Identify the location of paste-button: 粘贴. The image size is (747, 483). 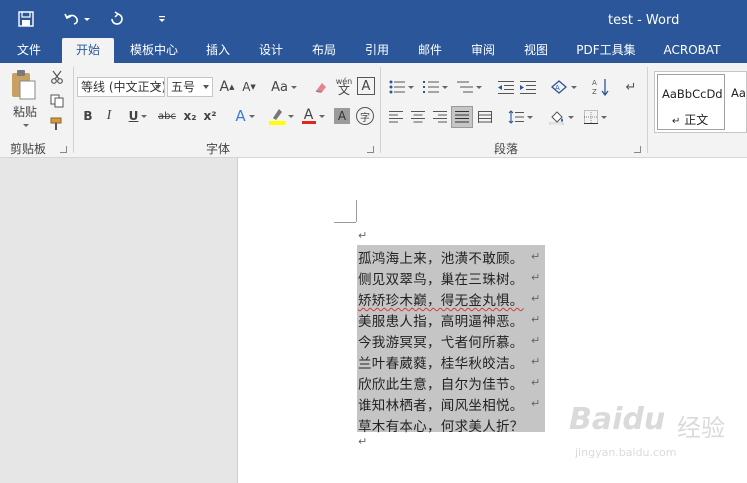
(25, 111).